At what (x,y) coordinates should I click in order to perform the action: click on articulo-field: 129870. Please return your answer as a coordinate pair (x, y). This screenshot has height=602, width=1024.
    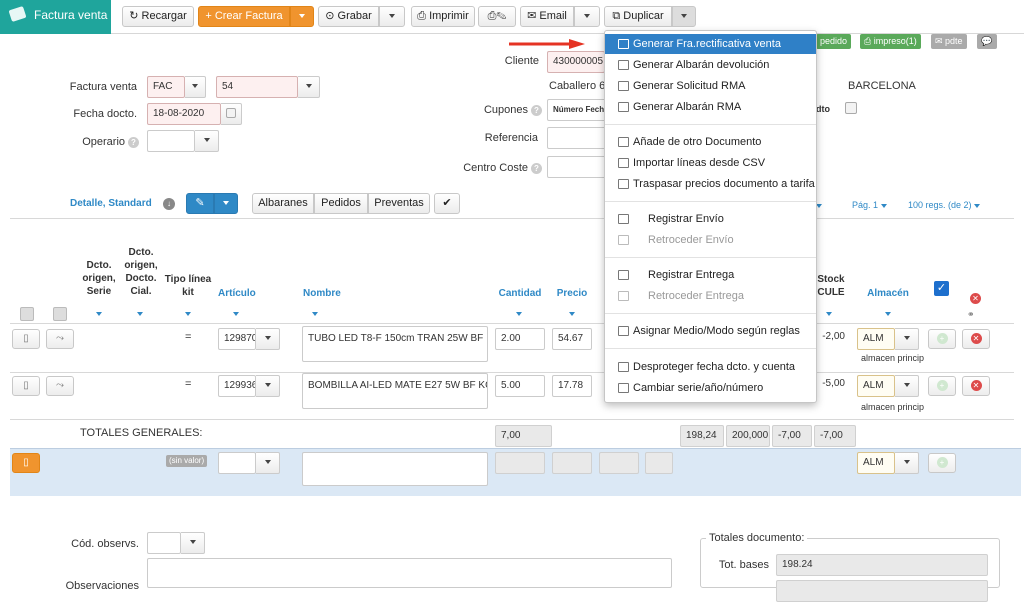
    Looking at the image, I should click on (237, 339).